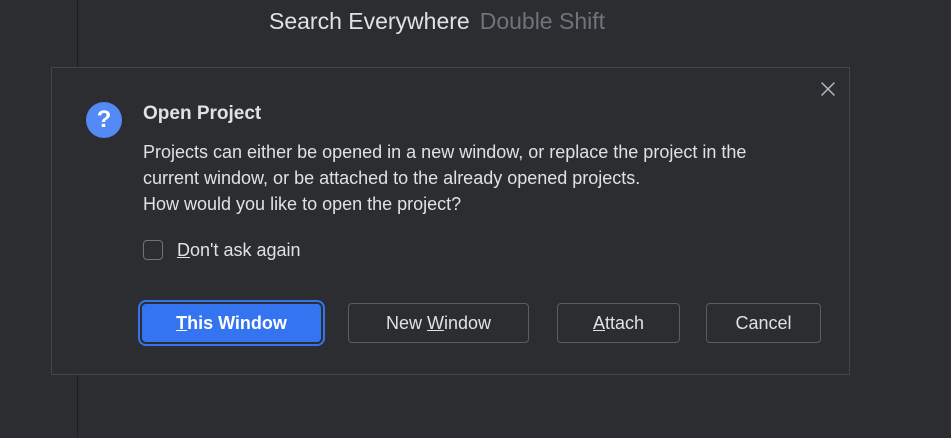 The height and width of the screenshot is (438, 951). I want to click on empty-editor-hint: Search Everywhere Double Shift, so click(437, 21).